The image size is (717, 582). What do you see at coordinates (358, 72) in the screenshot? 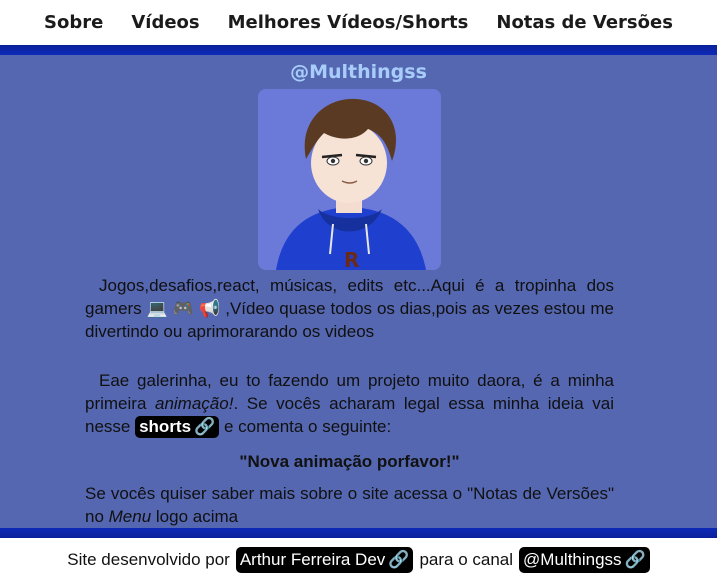
I see `channel-handle: @Multhingss` at bounding box center [358, 72].